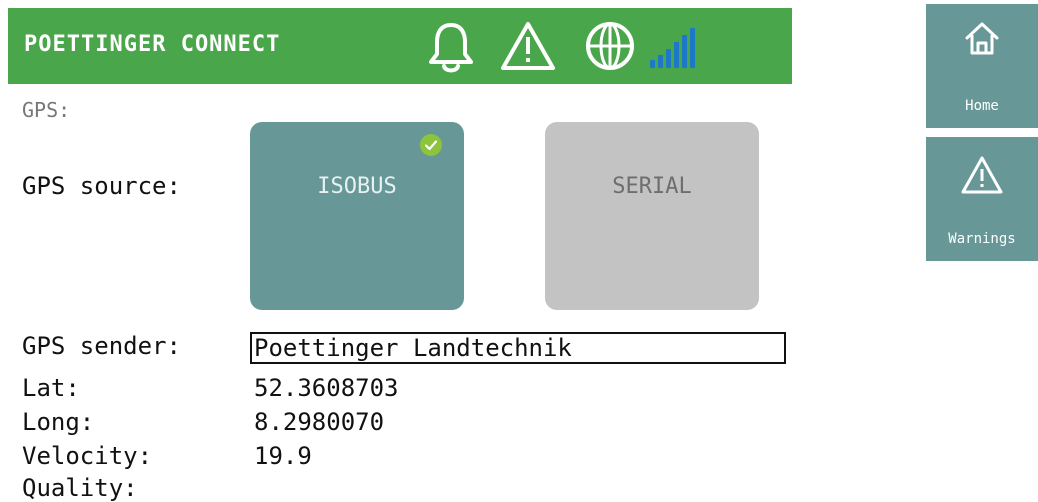 The width and height of the screenshot is (1038, 502). Describe the element at coordinates (982, 239) in the screenshot. I see `sidebar-label-warnings: Warnings` at that location.